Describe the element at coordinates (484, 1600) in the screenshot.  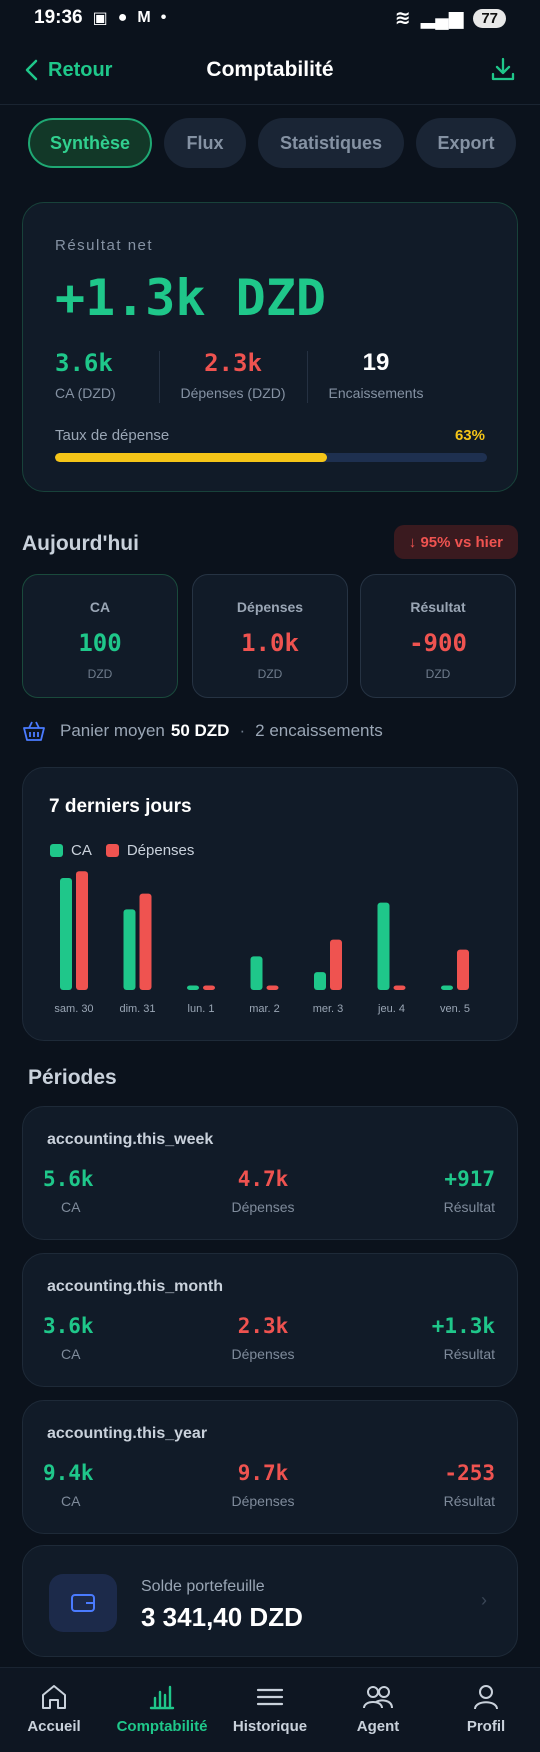
I see `chevron-right-icon: ›` at that location.